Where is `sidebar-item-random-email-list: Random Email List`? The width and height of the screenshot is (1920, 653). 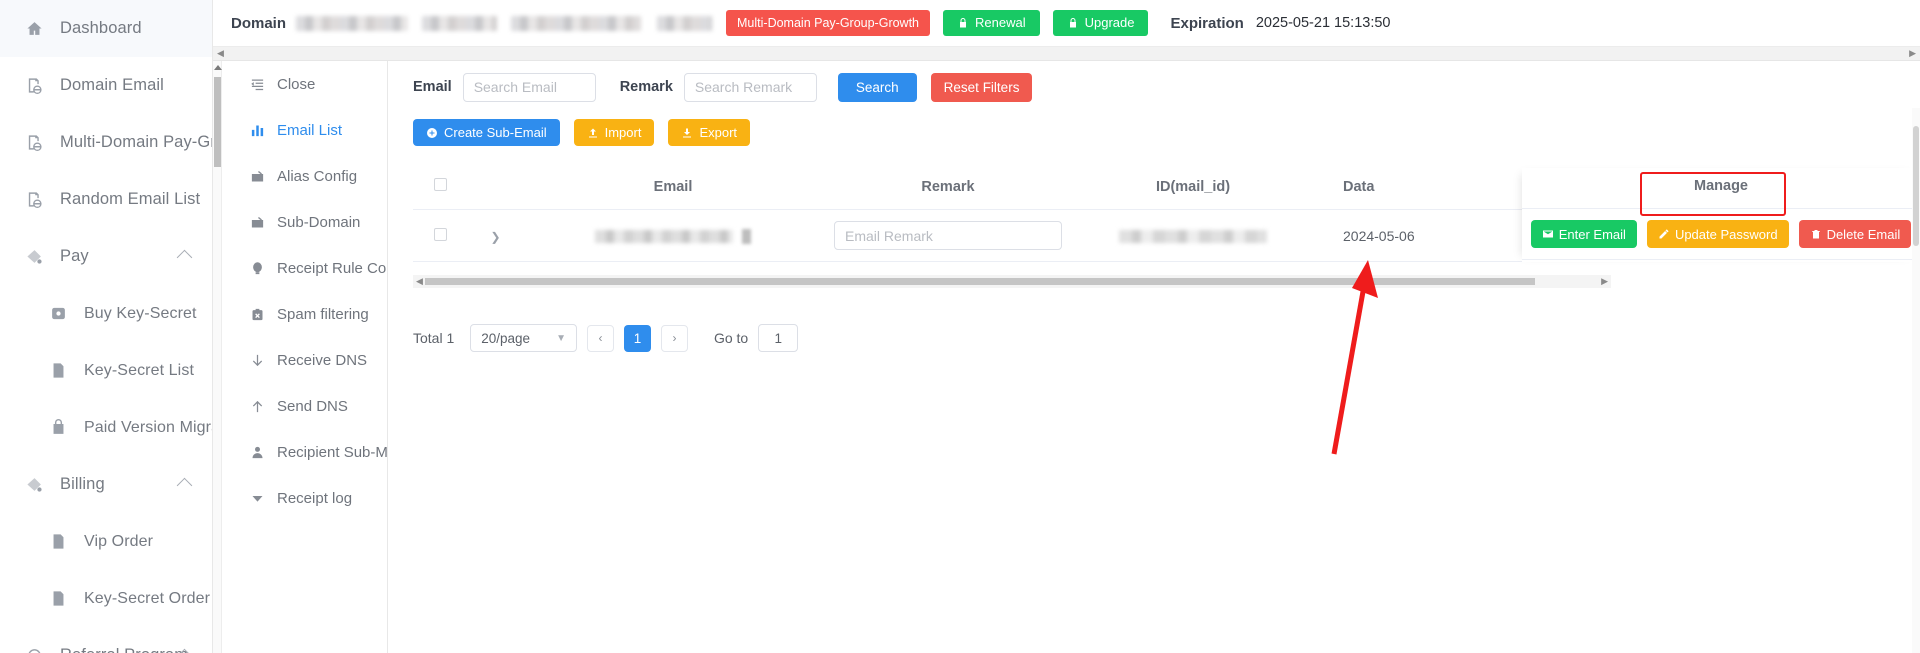 sidebar-item-random-email-list: Random Email List is located at coordinates (106, 199).